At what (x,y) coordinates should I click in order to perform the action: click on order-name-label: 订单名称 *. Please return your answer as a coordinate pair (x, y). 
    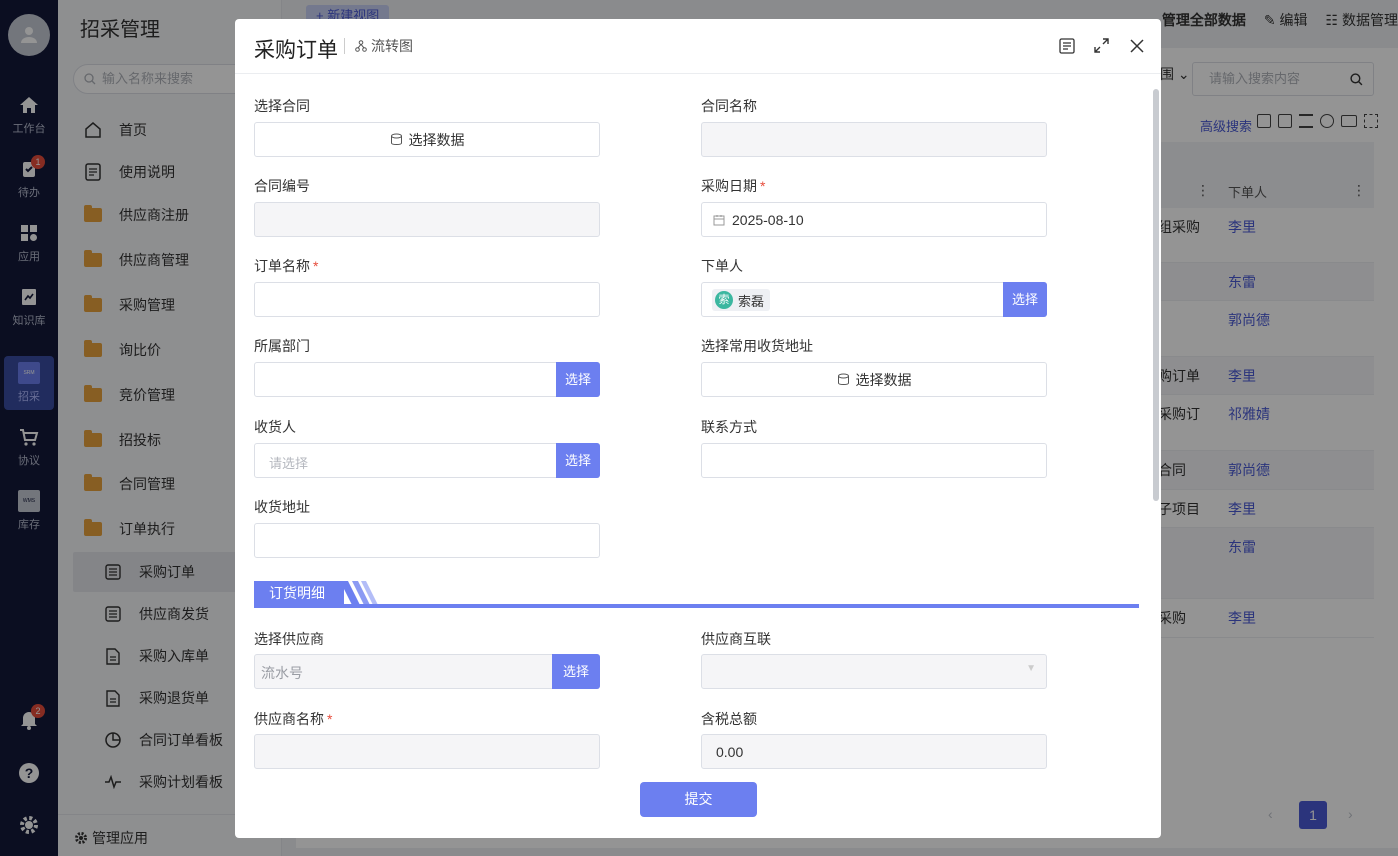
    Looking at the image, I should click on (286, 266).